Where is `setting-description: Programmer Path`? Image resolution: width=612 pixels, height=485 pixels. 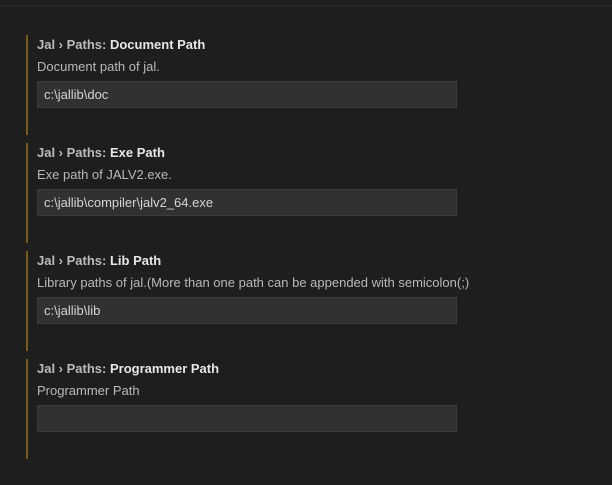 setting-description: Programmer Path is located at coordinates (88, 390).